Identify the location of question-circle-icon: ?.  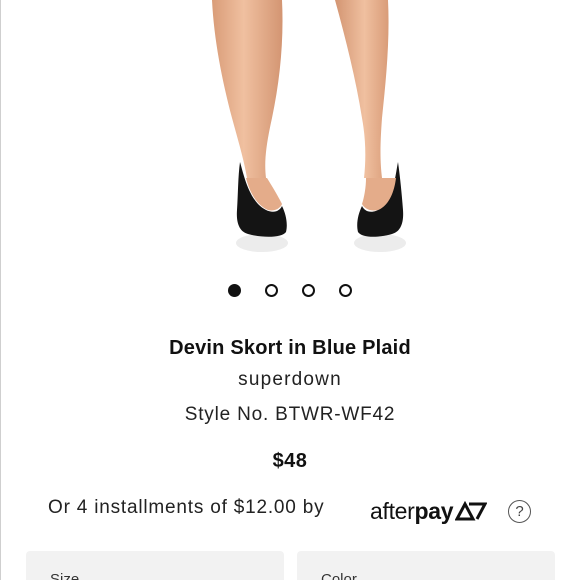
(519, 511).